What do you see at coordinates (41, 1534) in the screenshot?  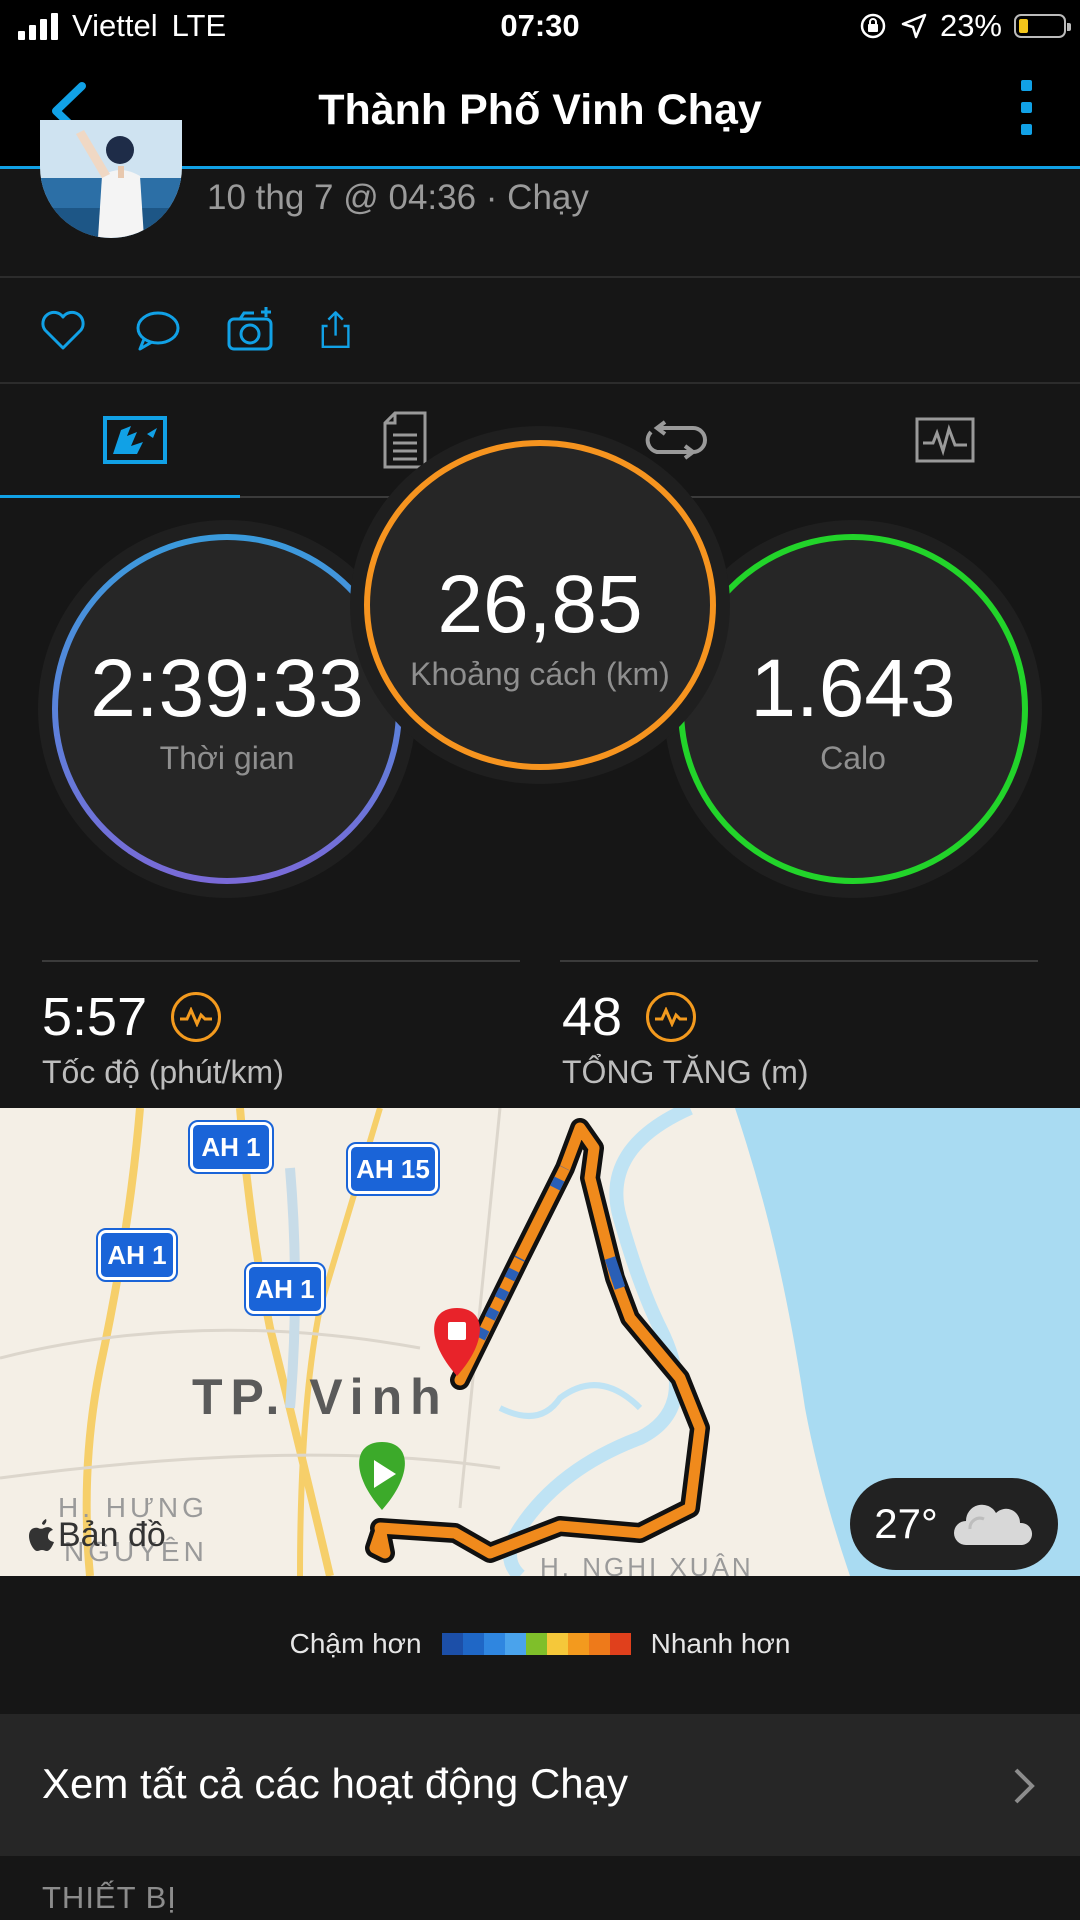 I see `apple-logo-icon` at bounding box center [41, 1534].